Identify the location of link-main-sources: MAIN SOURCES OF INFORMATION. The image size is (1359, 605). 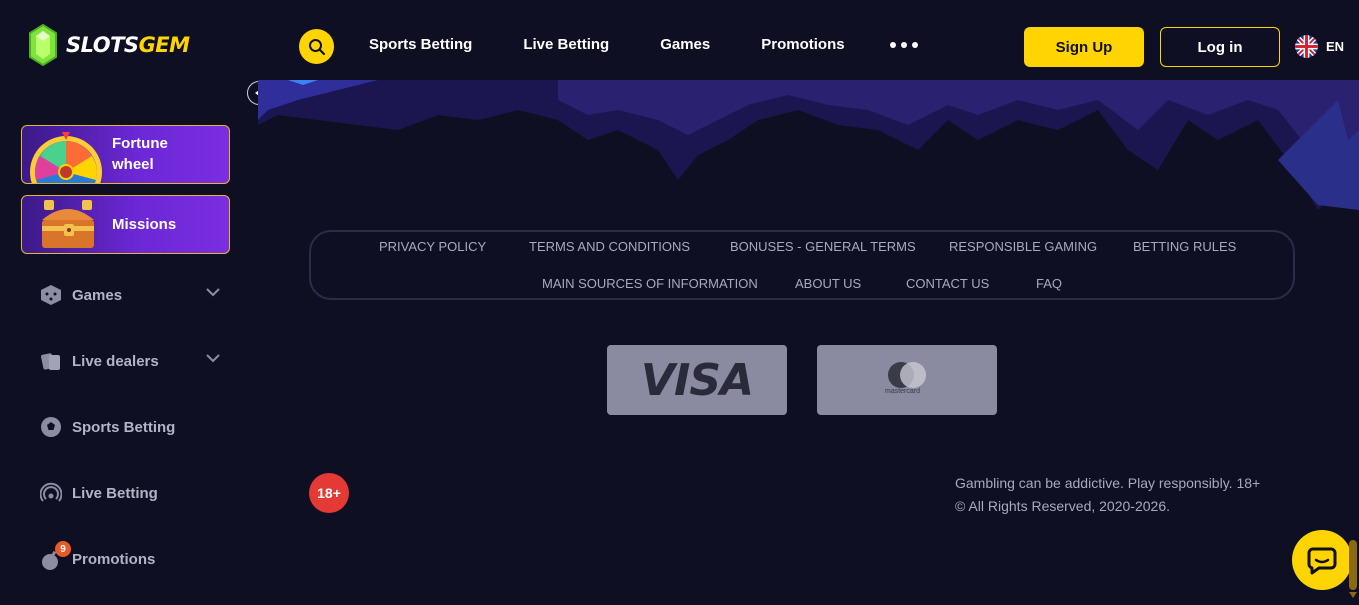
(650, 283).